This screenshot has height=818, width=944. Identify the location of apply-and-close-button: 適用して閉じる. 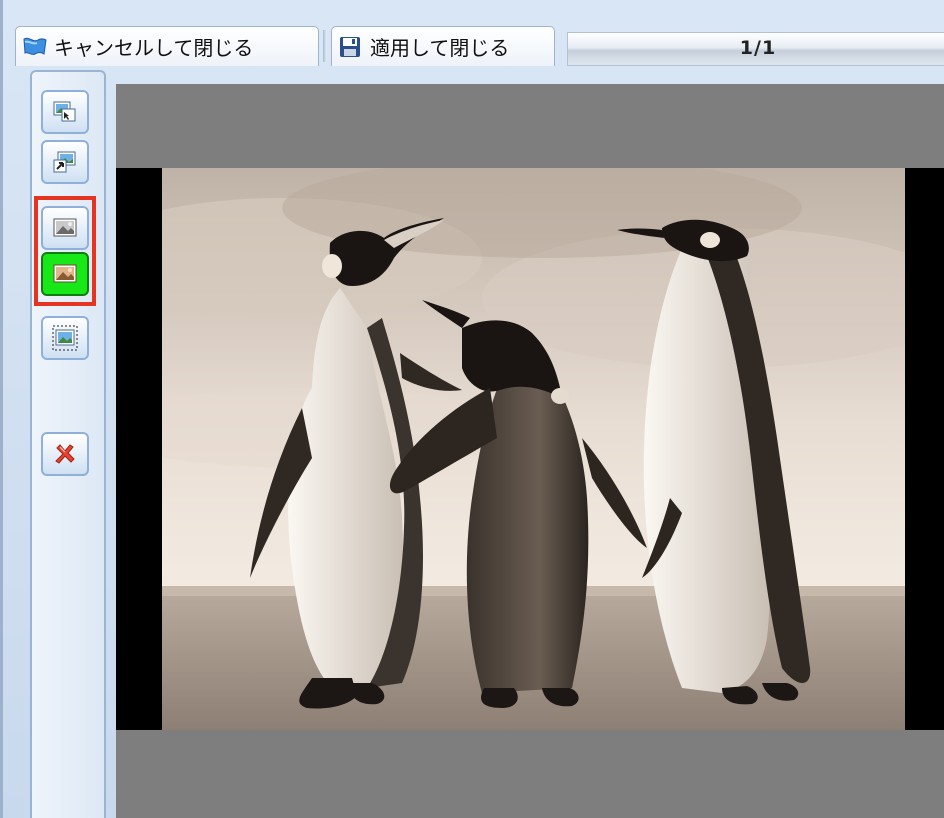
(443, 46).